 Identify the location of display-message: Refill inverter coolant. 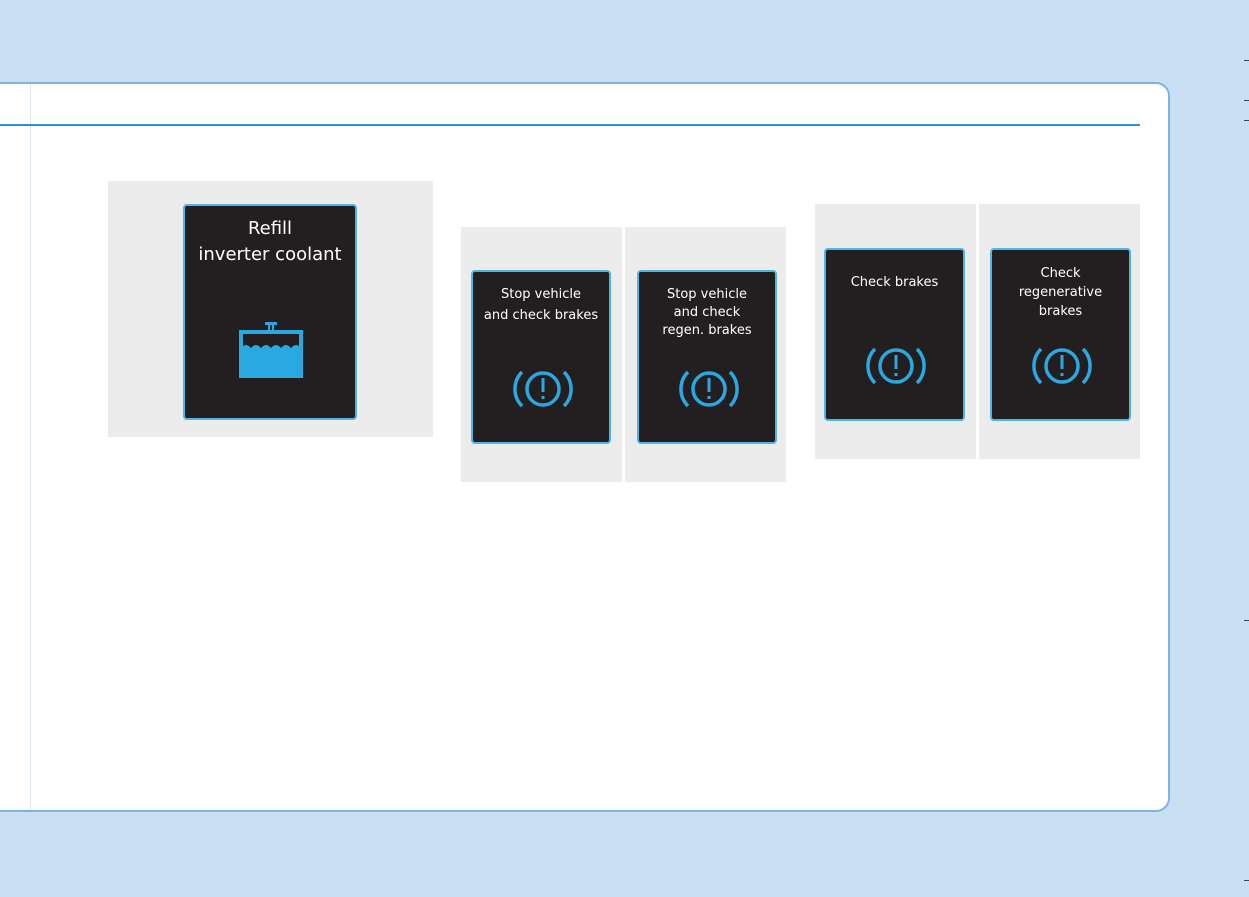
(270, 241).